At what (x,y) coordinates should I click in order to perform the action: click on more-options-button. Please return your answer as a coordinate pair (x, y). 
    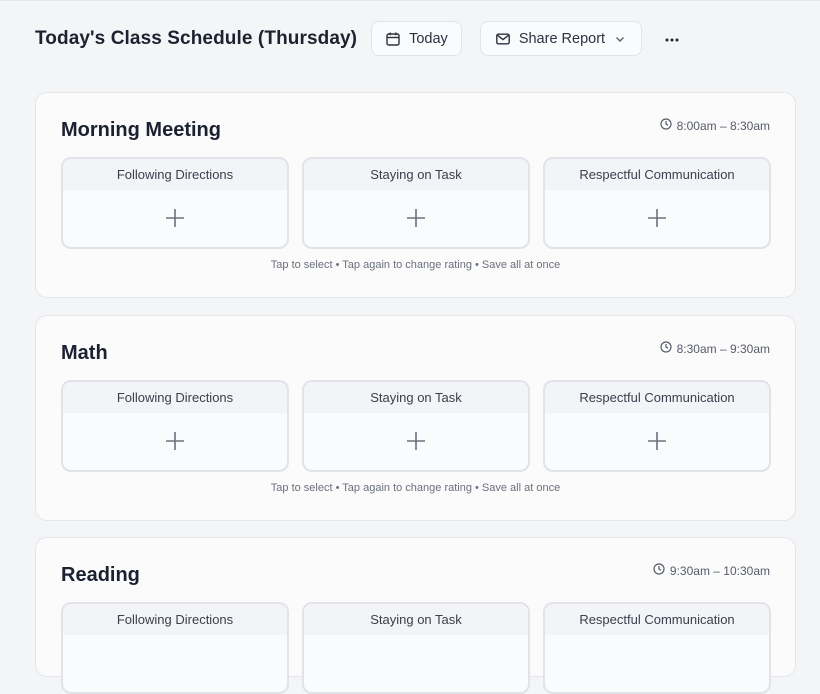
    Looking at the image, I should click on (672, 39).